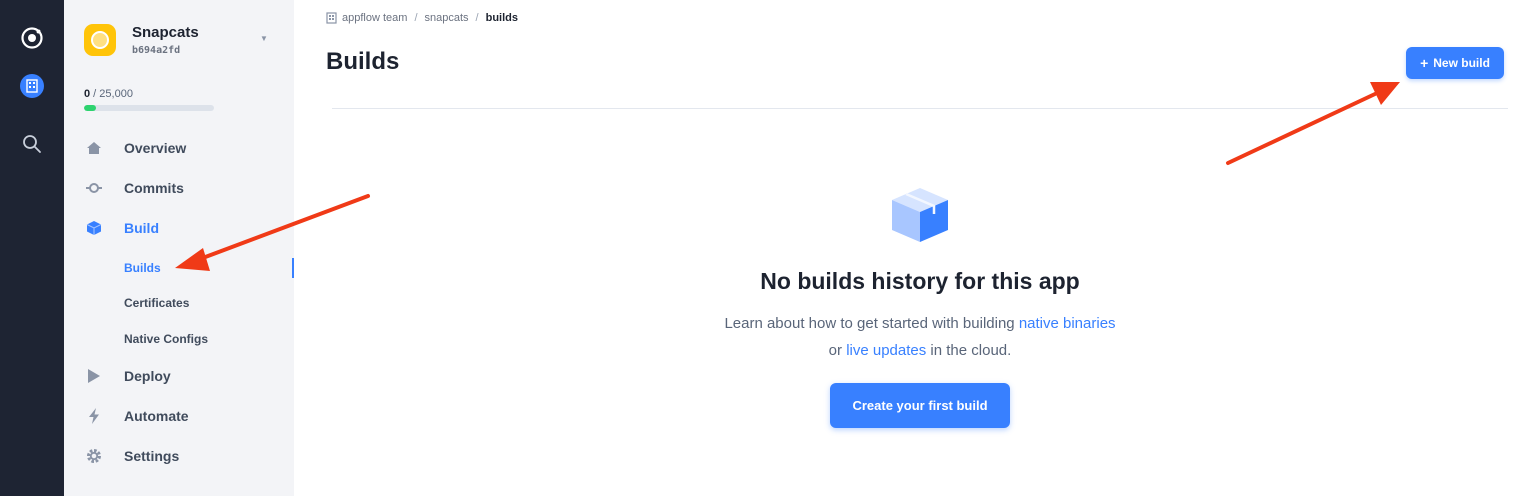  What do you see at coordinates (447, 18) in the screenshot?
I see `breadcrumb-app: snapcats` at bounding box center [447, 18].